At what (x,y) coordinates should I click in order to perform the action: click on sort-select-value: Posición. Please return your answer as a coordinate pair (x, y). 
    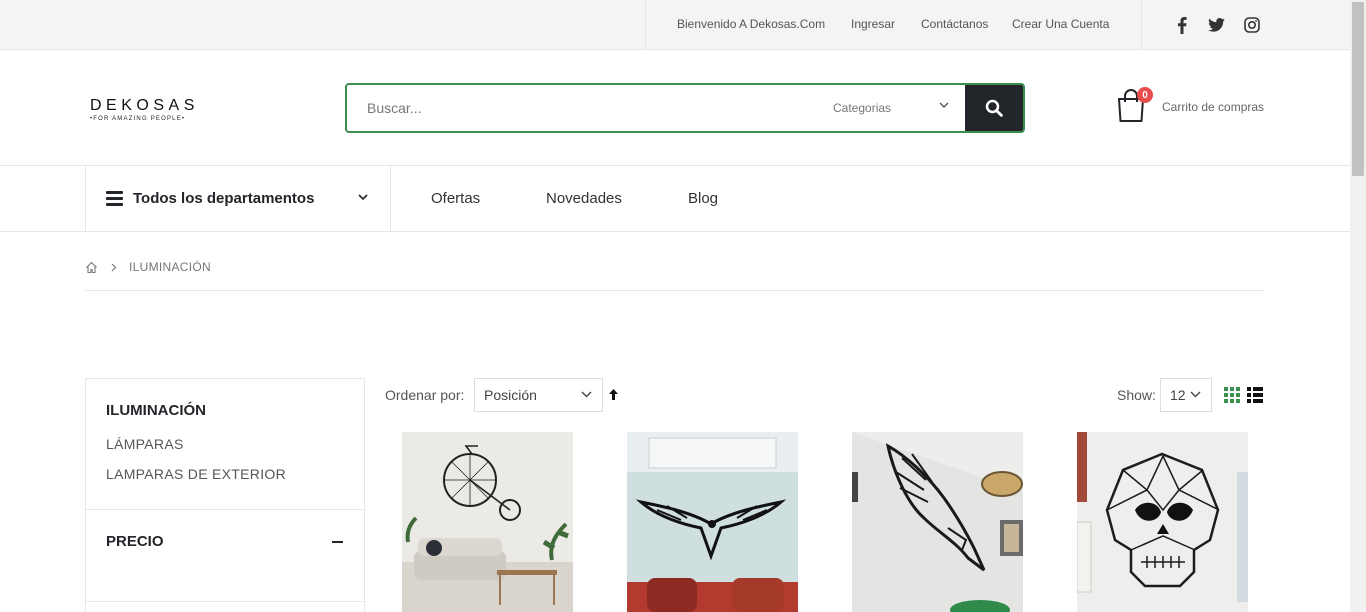
    Looking at the image, I should click on (510, 395).